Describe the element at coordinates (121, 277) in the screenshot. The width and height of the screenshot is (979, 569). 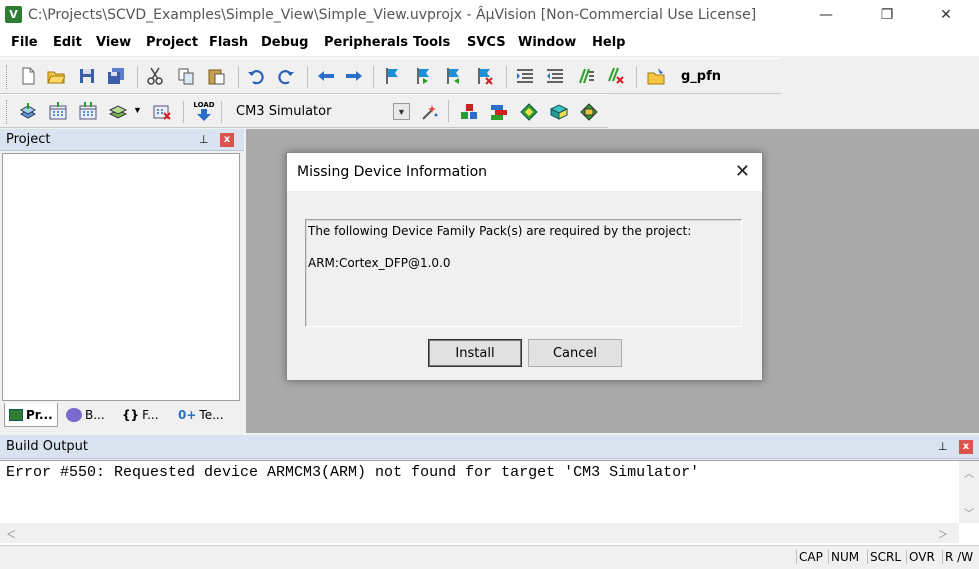
I see `project-tree` at that location.